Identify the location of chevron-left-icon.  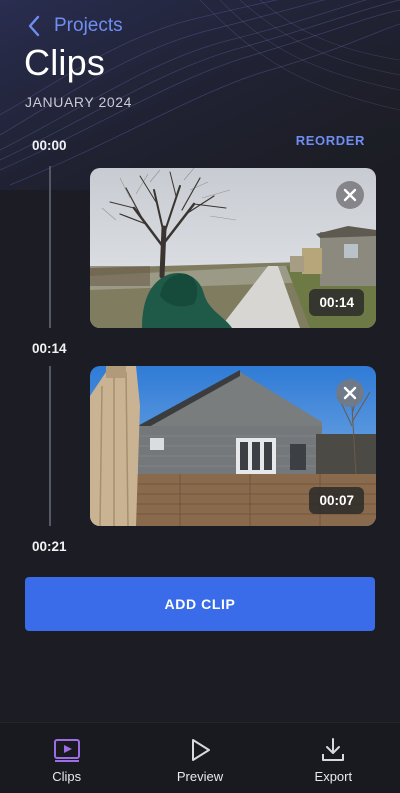
(34, 26).